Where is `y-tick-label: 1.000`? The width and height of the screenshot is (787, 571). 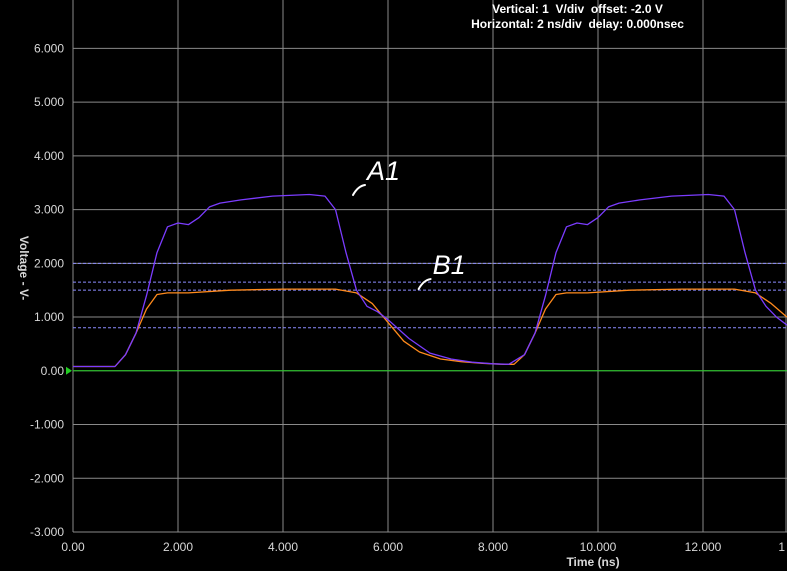 y-tick-label: 1.000 is located at coordinates (49, 317).